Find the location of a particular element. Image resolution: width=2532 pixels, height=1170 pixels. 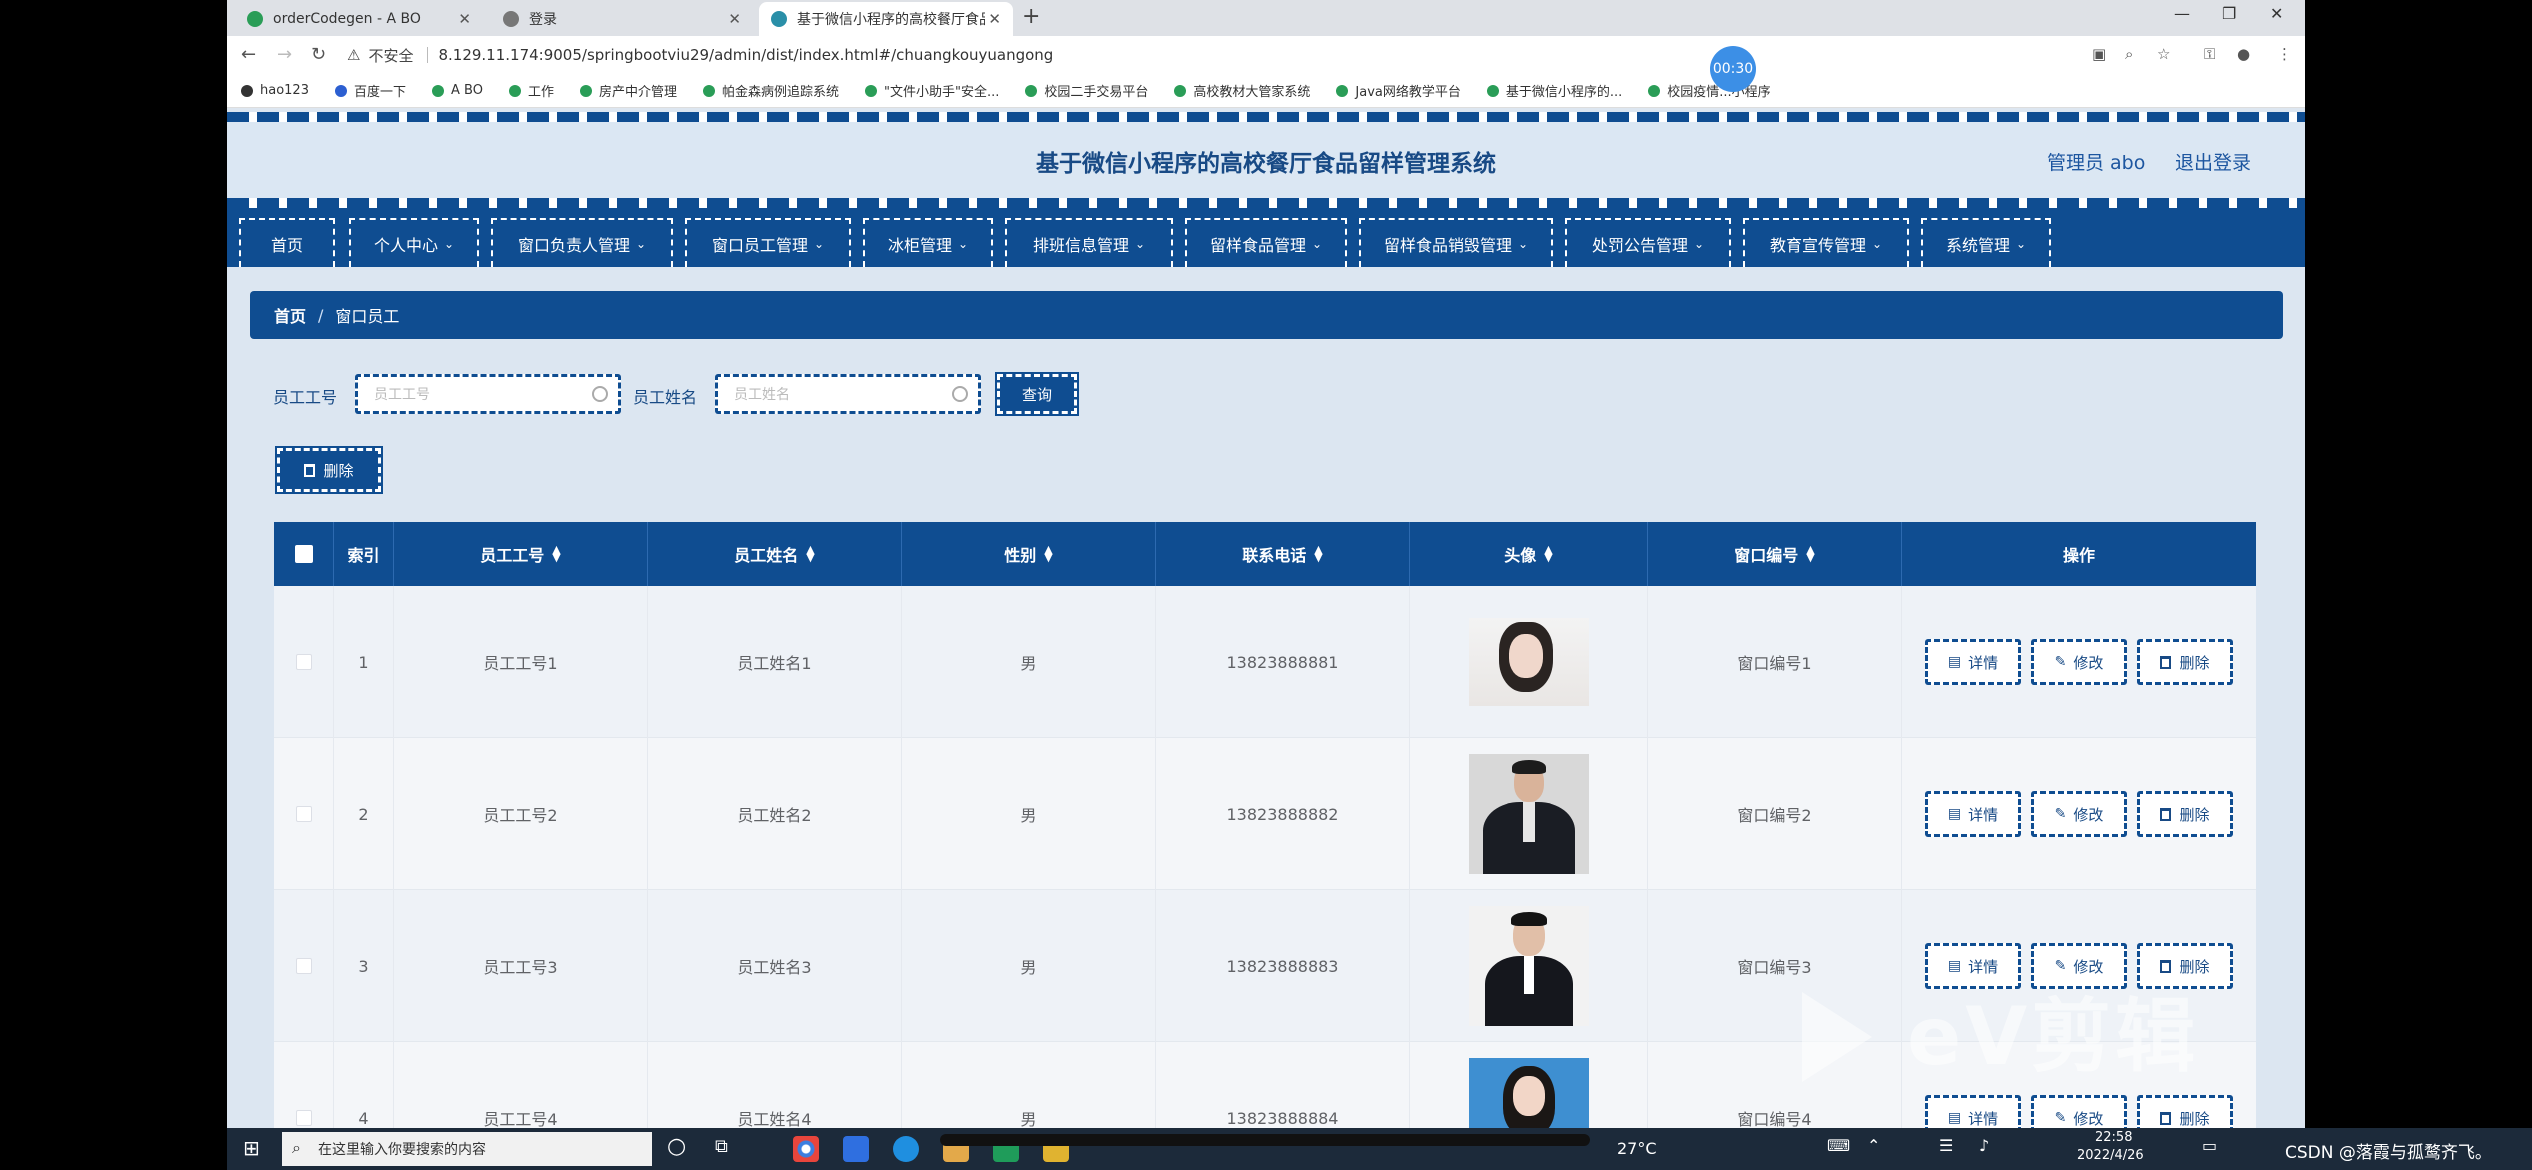

account-icon: ● is located at coordinates (2243, 54).